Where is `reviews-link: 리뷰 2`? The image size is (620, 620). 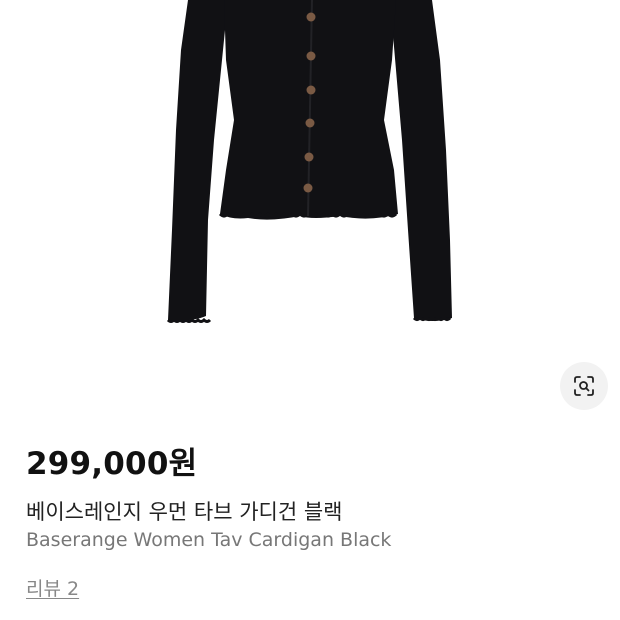
reviews-link: 리뷰 2 is located at coordinates (52, 587).